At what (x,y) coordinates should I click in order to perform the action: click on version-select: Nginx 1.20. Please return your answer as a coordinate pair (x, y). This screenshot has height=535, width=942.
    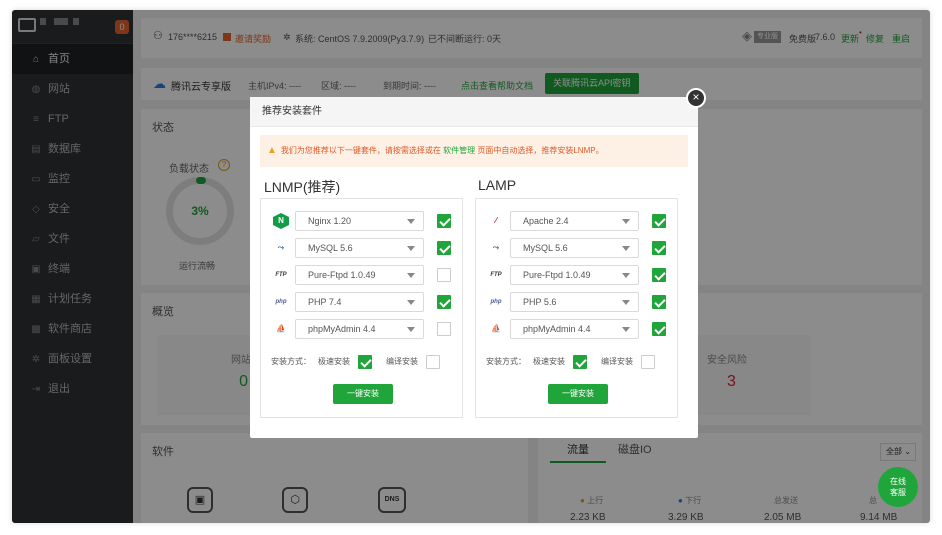
    Looking at the image, I should click on (359, 221).